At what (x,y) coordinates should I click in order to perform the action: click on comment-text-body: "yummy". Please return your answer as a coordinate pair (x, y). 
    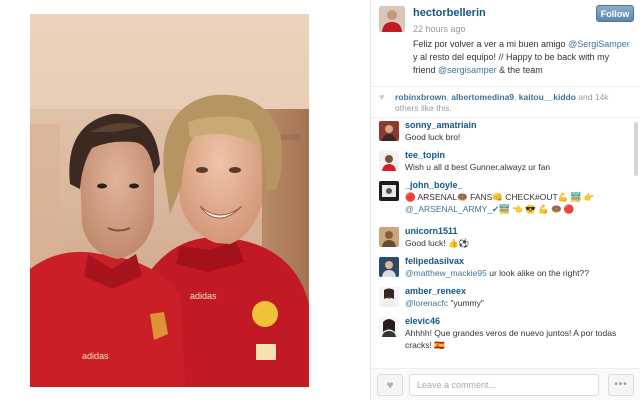
    Looking at the image, I should click on (466, 303).